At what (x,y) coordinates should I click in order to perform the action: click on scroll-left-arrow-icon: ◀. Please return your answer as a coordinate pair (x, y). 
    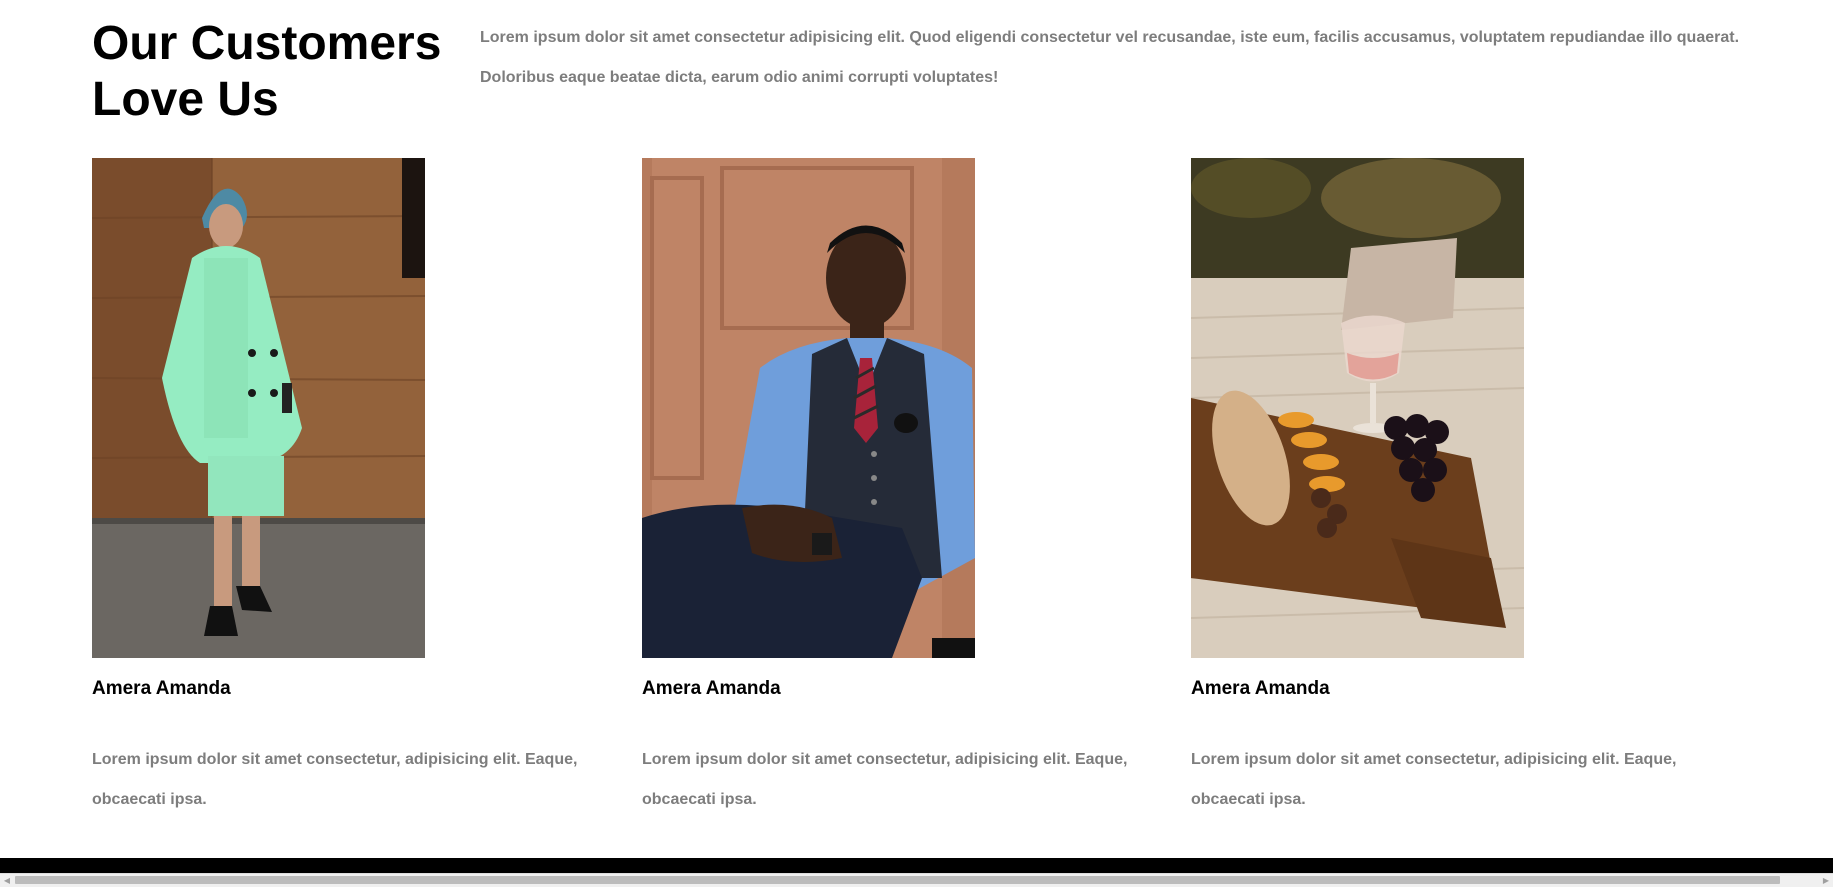
    Looking at the image, I should click on (7, 880).